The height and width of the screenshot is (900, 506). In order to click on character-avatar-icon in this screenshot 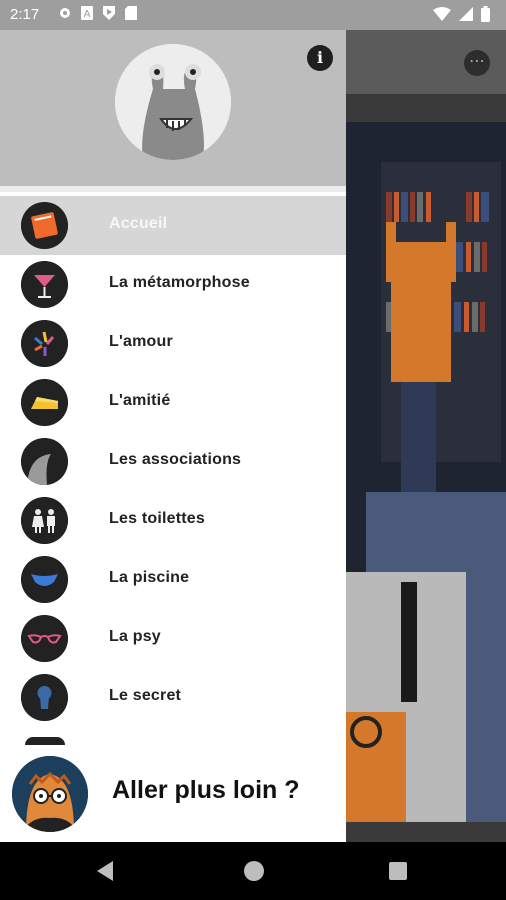, I will do `click(50, 794)`.